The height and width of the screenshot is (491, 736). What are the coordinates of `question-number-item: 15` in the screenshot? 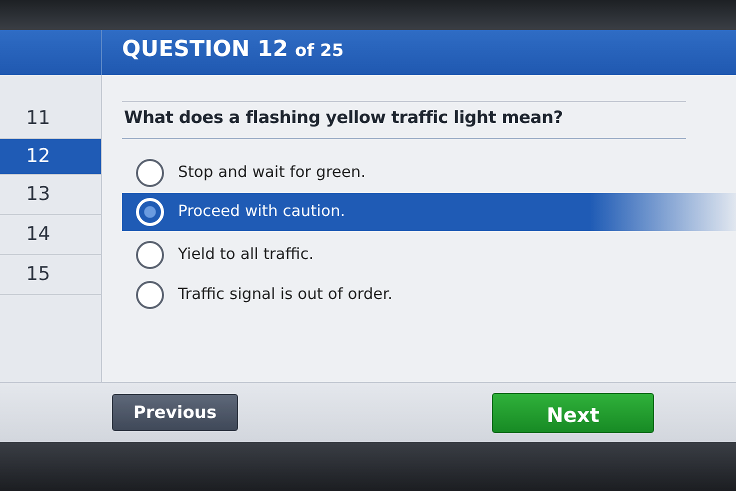 It's located at (50, 275).